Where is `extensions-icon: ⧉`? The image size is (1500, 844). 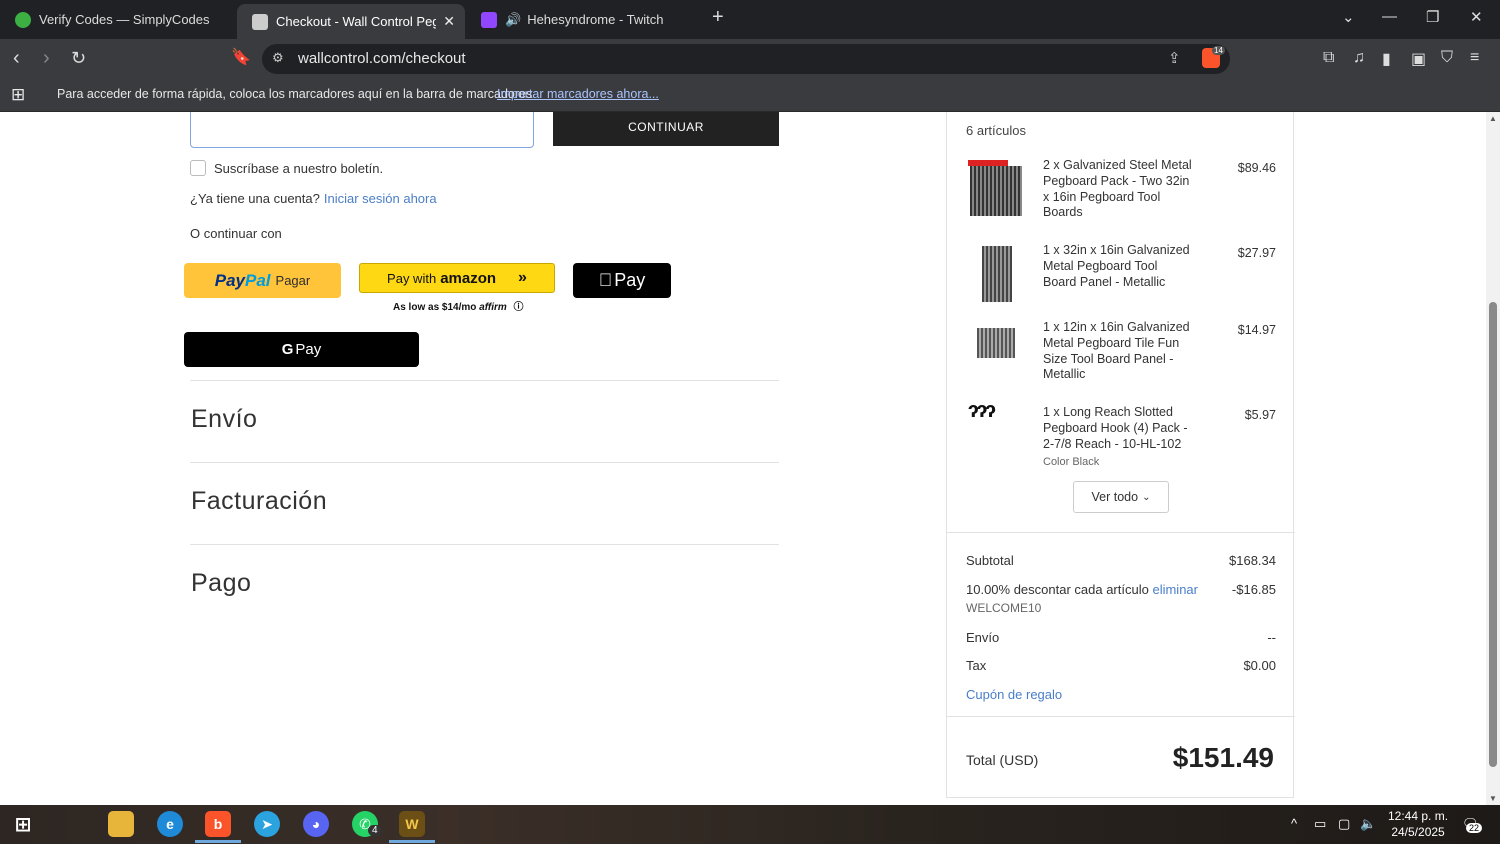
extensions-icon: ⧉ is located at coordinates (1328, 58).